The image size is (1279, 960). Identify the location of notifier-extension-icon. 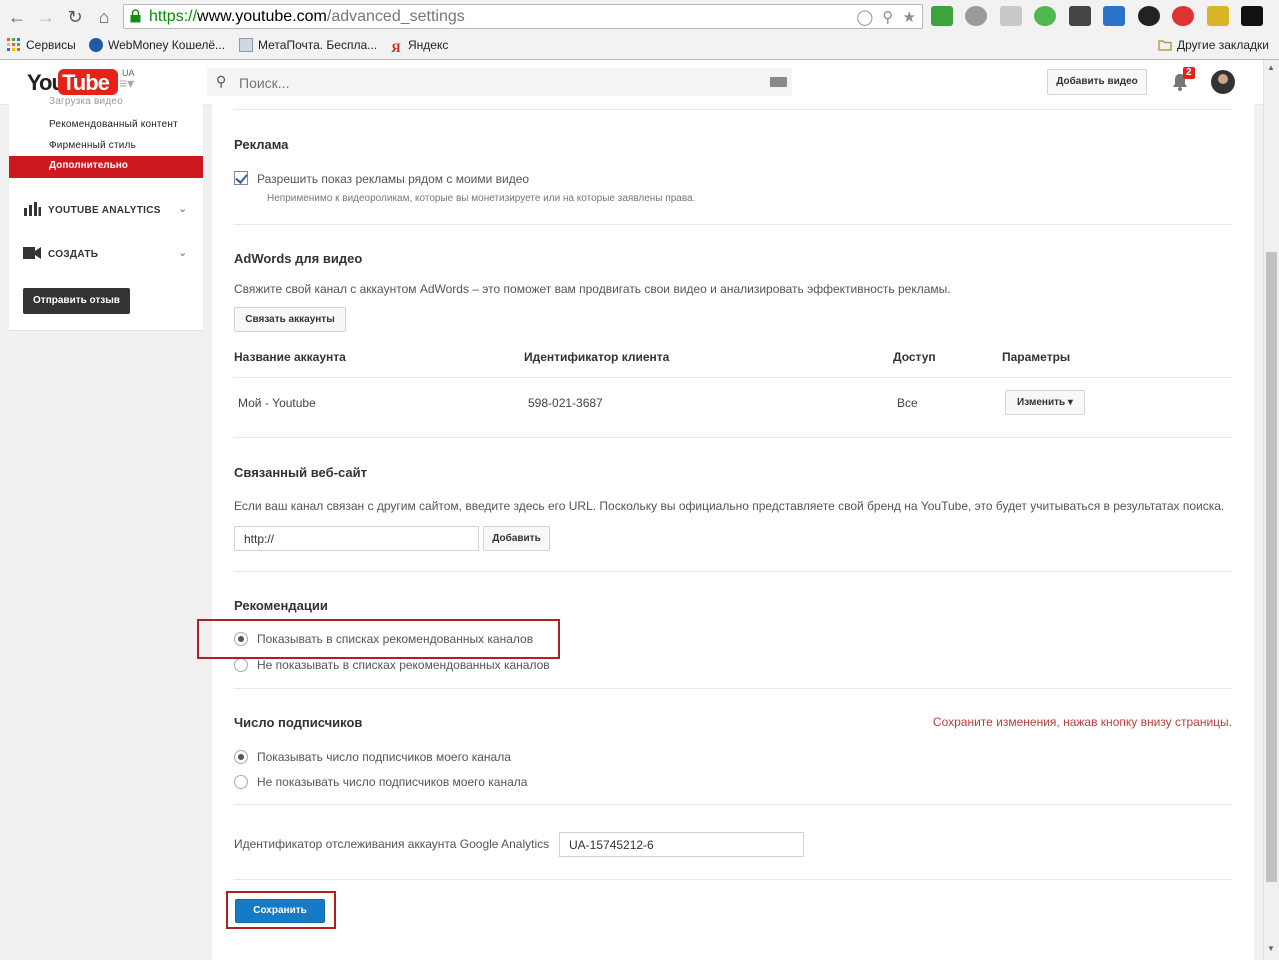
(1183, 16).